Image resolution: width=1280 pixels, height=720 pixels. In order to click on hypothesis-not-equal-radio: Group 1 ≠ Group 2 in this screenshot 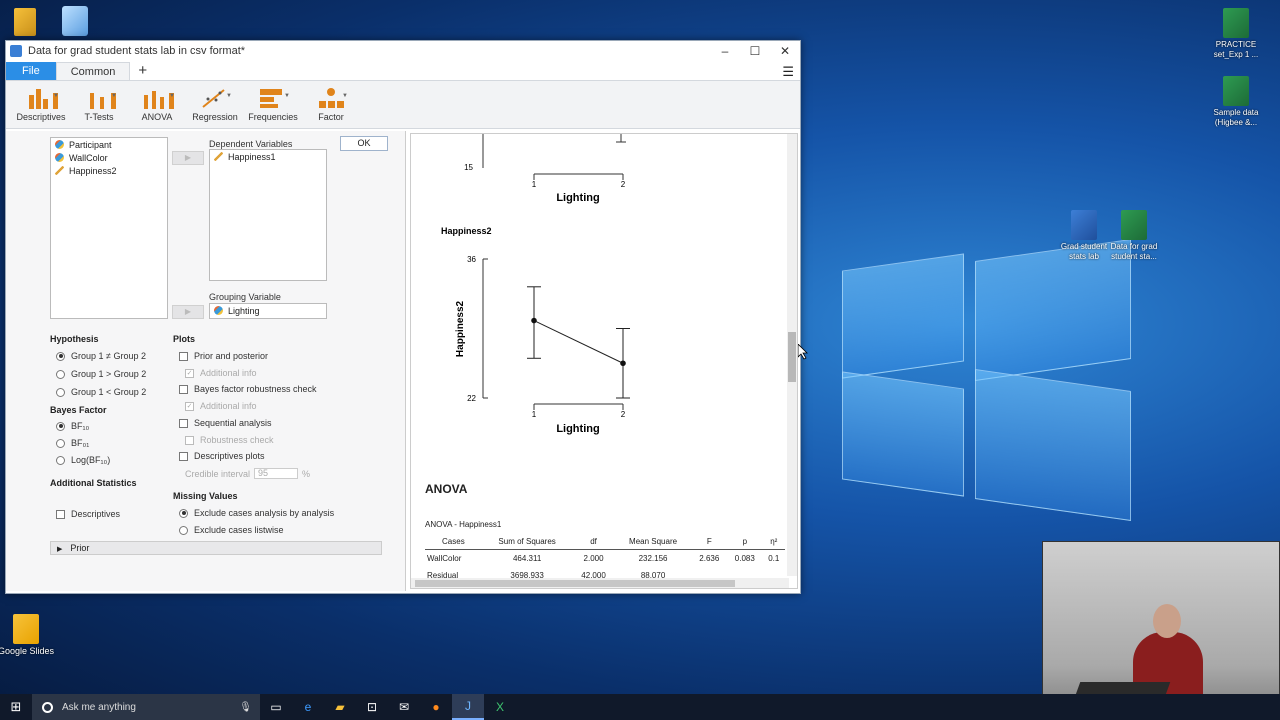, I will do `click(101, 356)`.